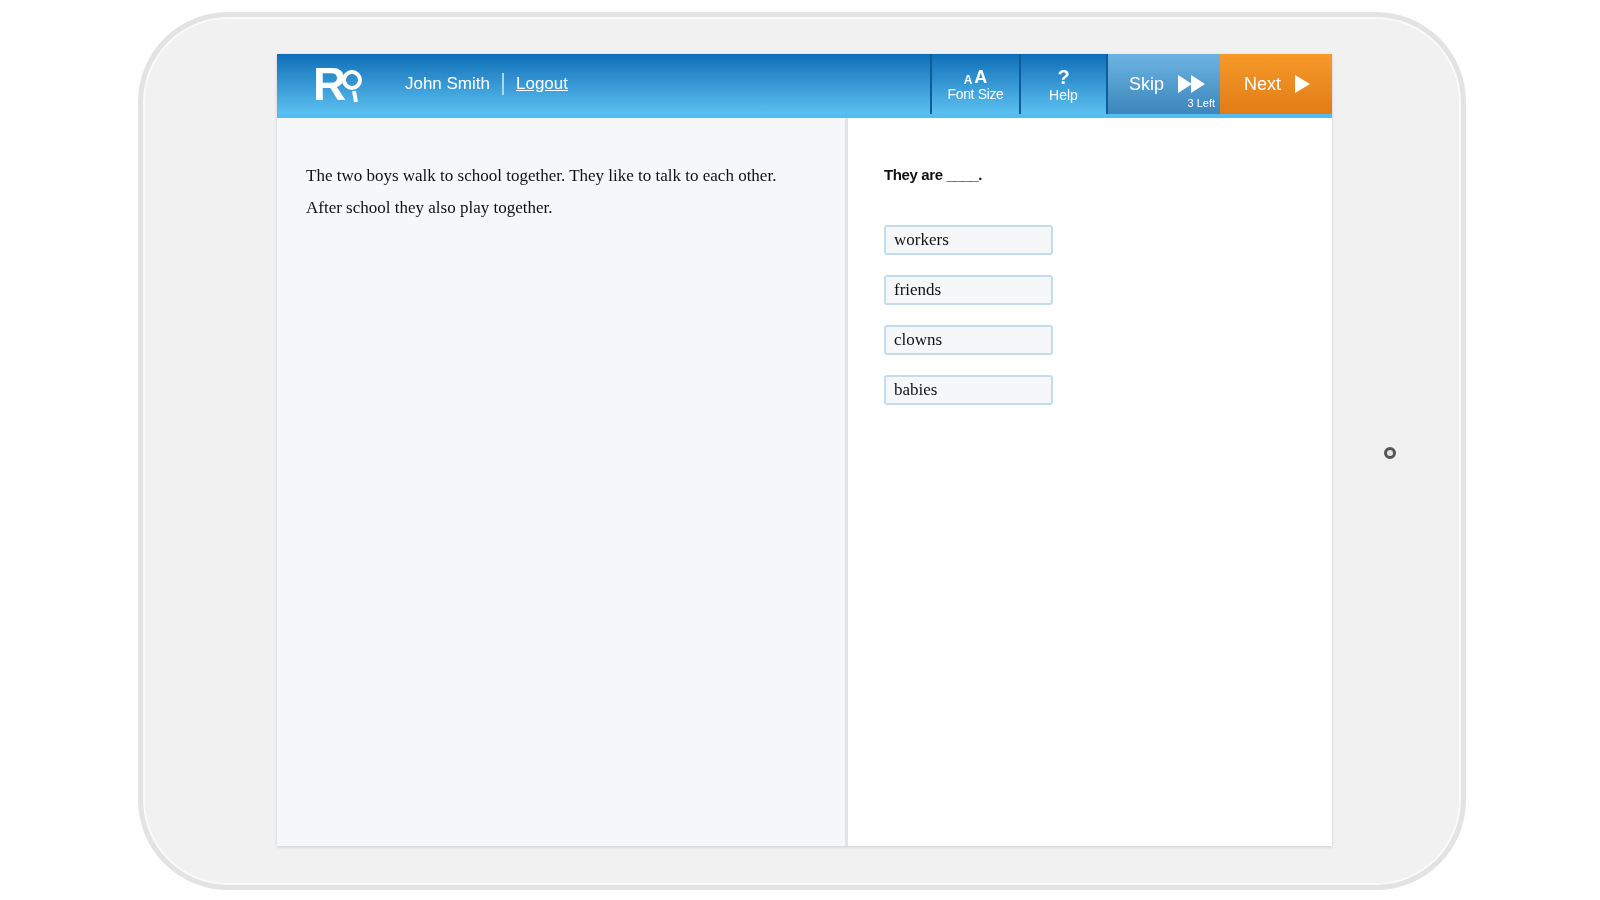 Image resolution: width=1600 pixels, height=900 pixels. I want to click on logout-link: Logout, so click(541, 84).